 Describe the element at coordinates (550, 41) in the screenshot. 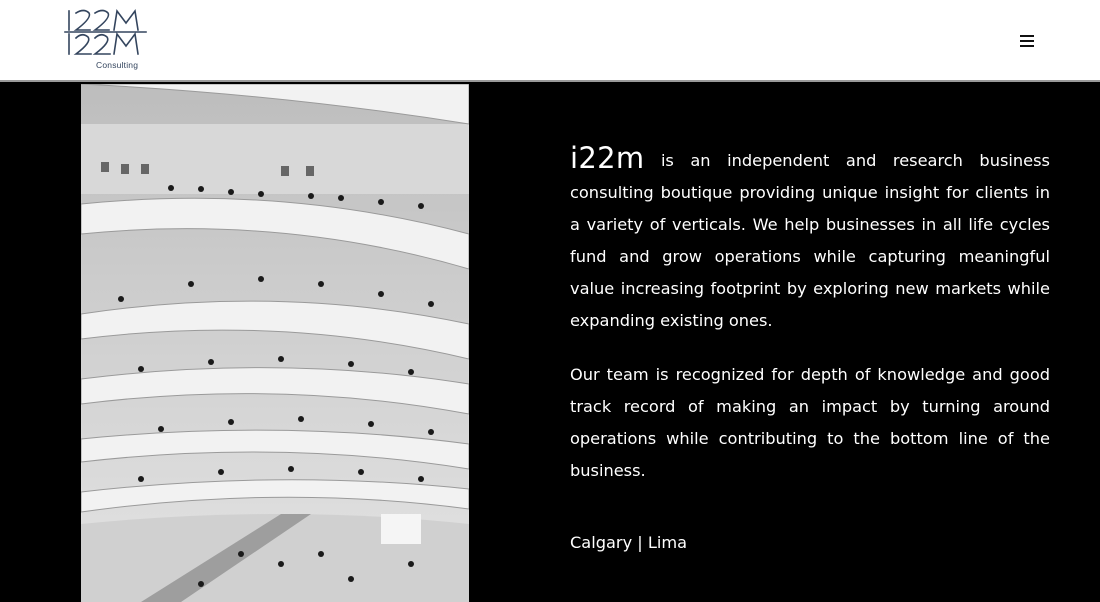

I see `site-header: Consulting` at that location.